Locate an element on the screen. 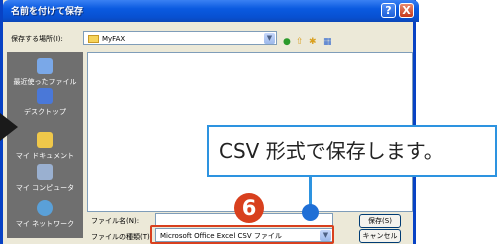 The width and height of the screenshot is (501, 244). place-recent: 最近使ったファイル is located at coordinates (45, 72).